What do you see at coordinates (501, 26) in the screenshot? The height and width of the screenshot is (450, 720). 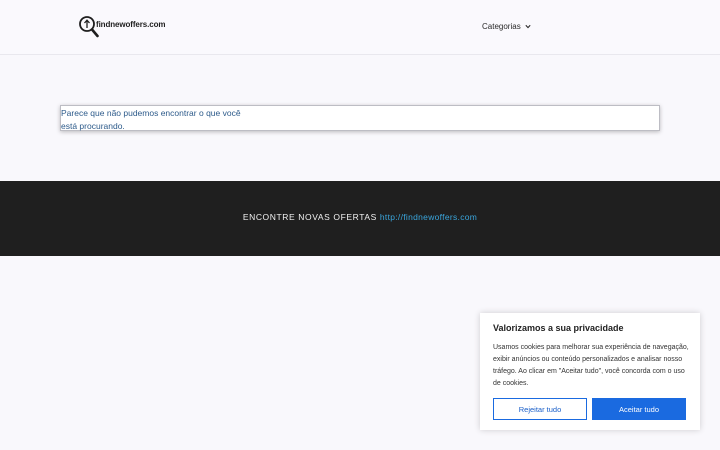 I see `nav-categories-label: Categorias` at bounding box center [501, 26].